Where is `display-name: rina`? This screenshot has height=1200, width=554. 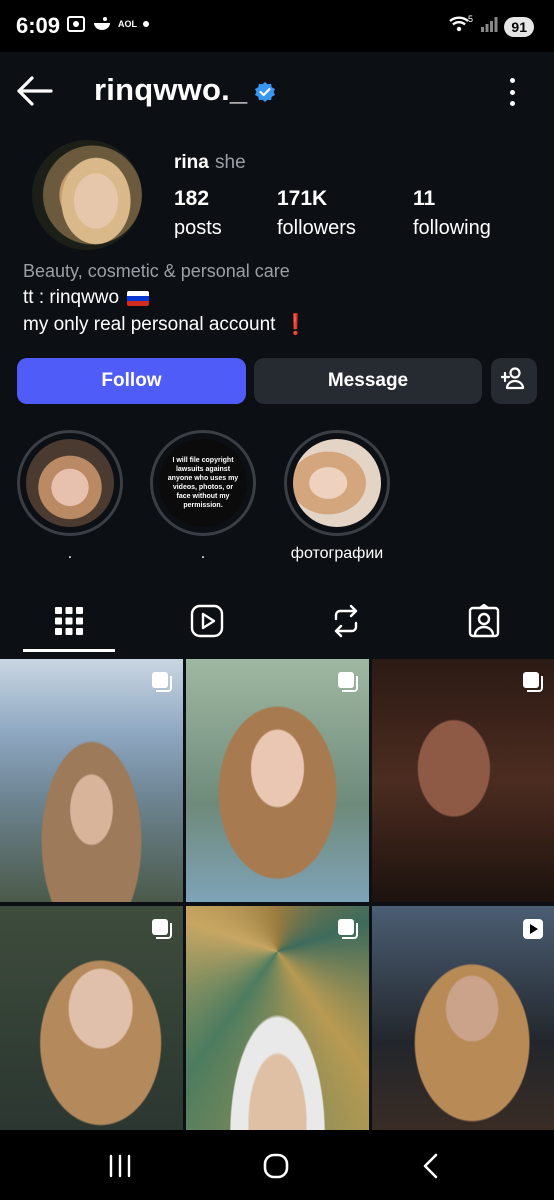 display-name: rina is located at coordinates (191, 162).